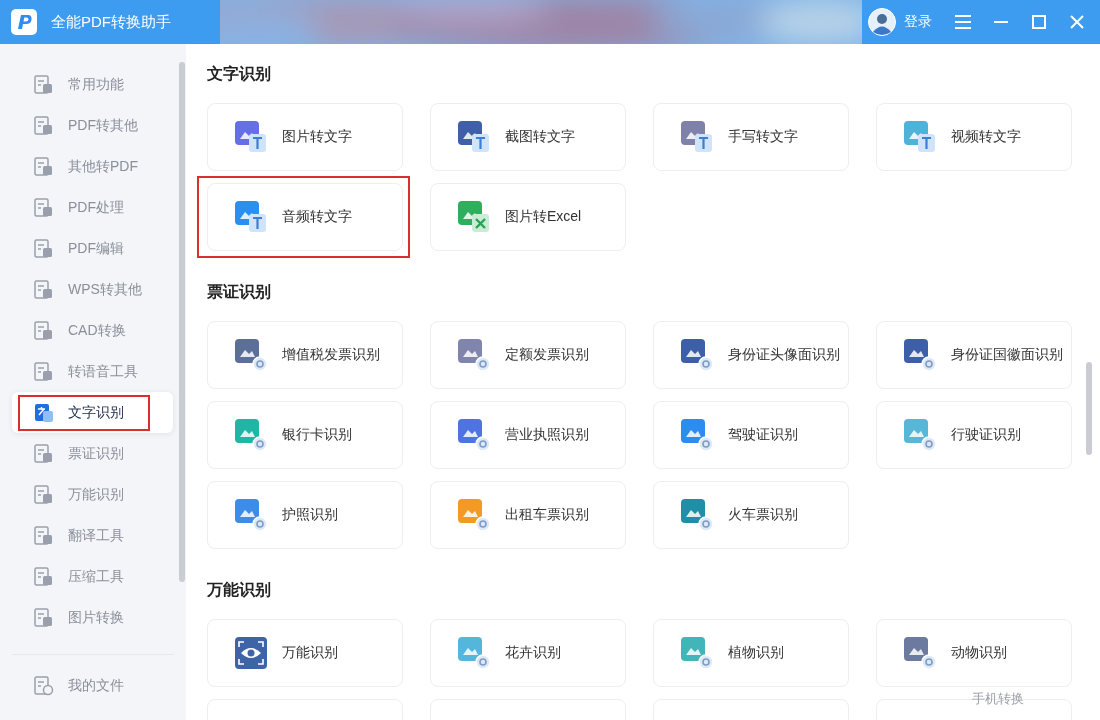  Describe the element at coordinates (24, 22) in the screenshot. I see `app-logo-icon` at that location.